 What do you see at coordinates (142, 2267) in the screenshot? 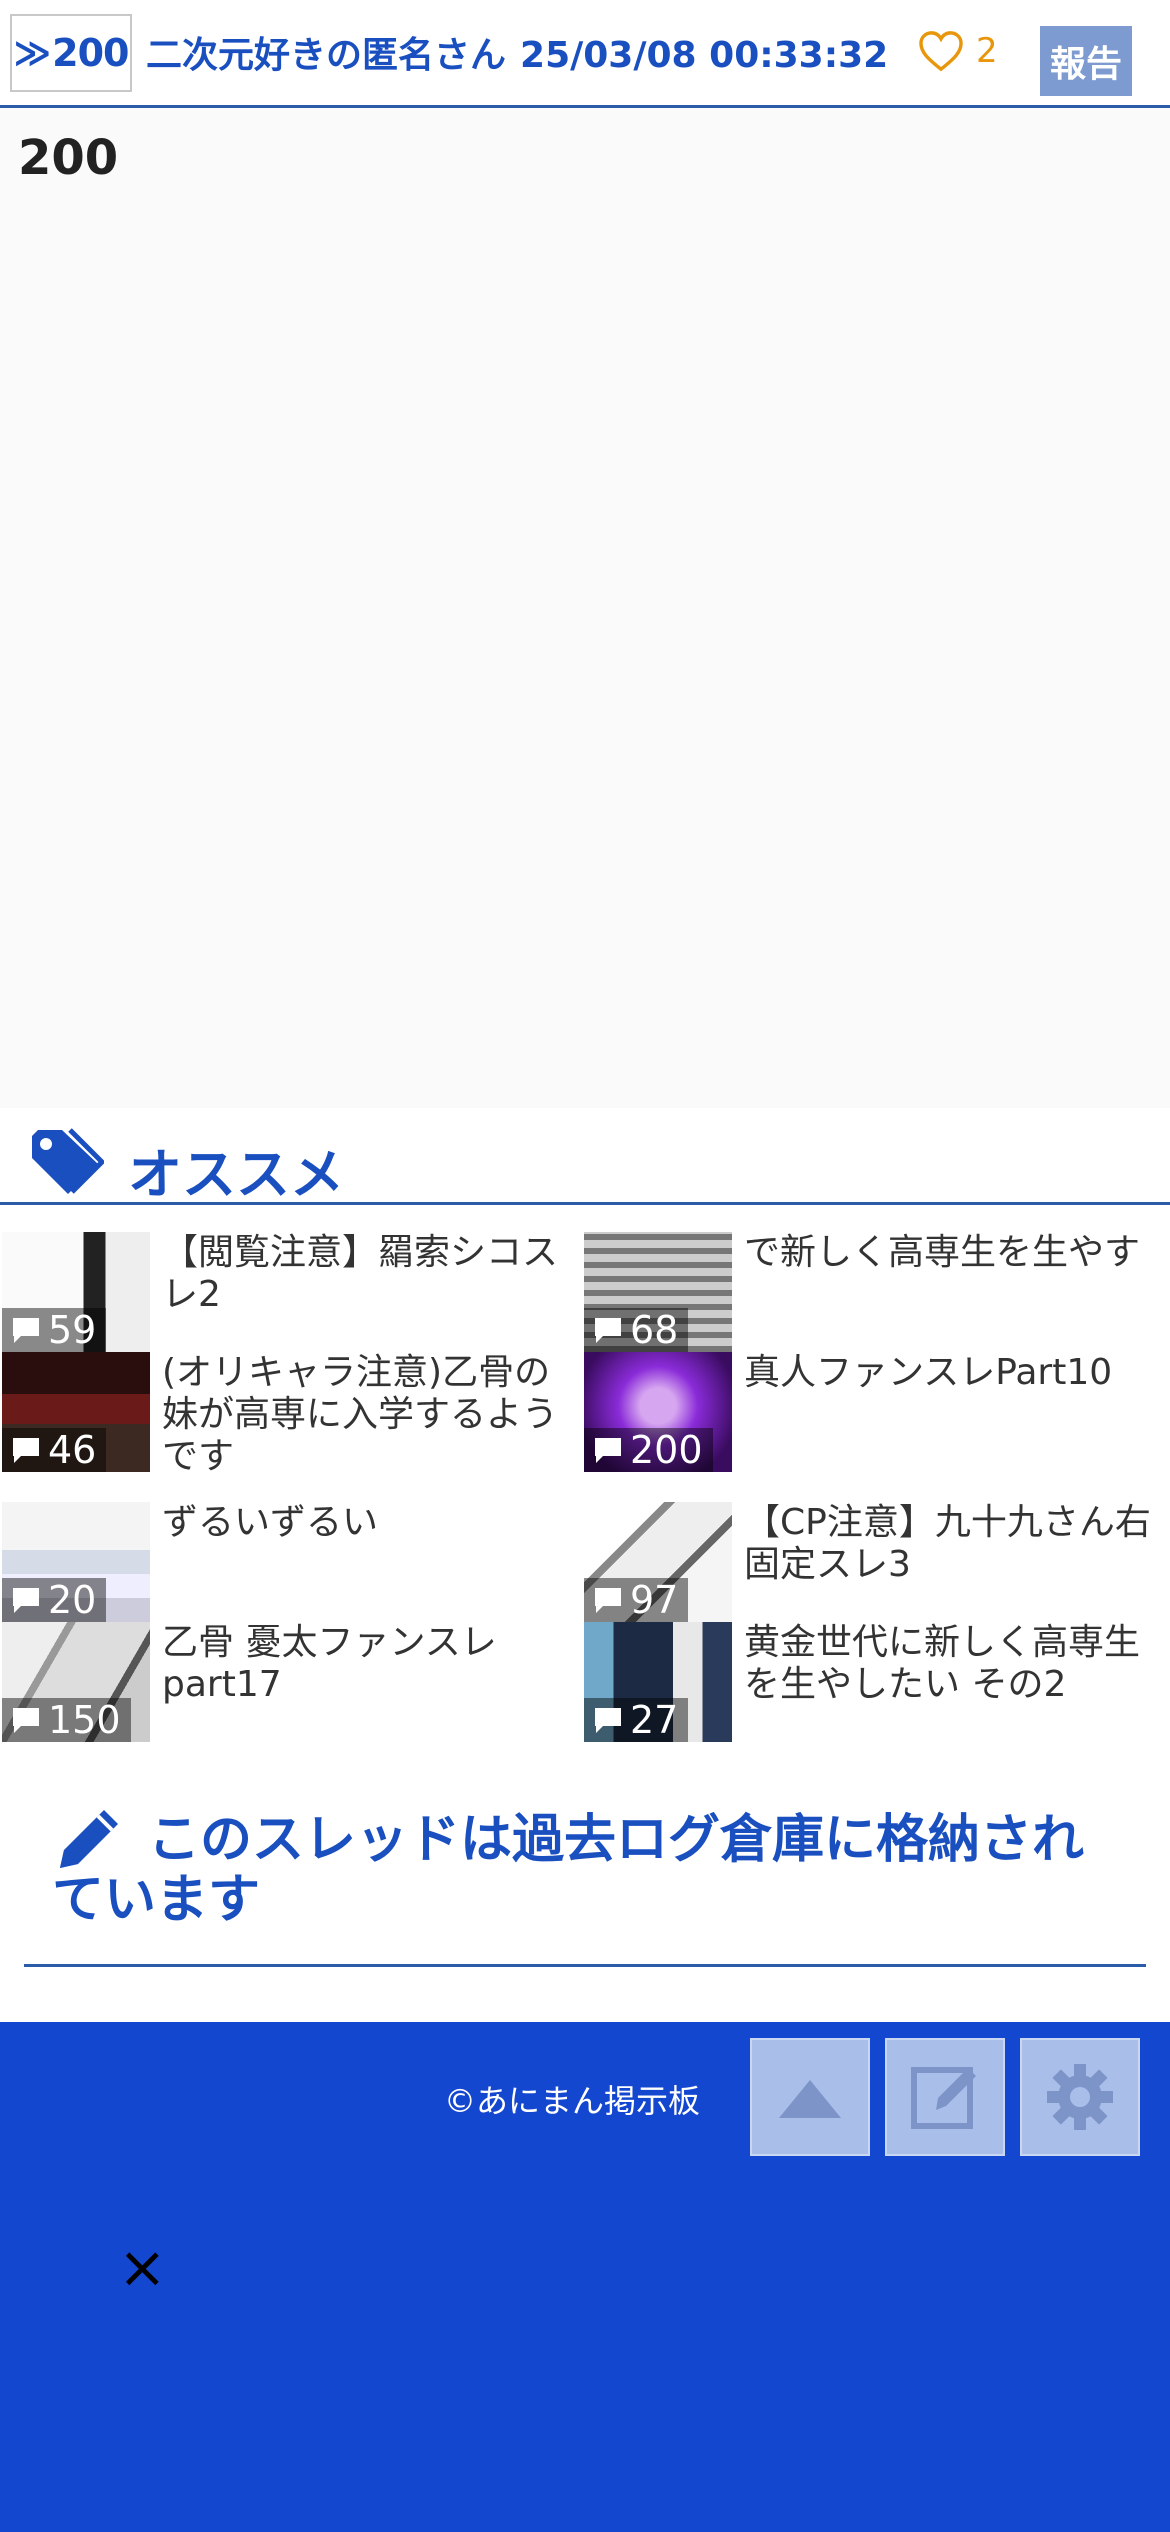
I see `close-ad-button: ×` at bounding box center [142, 2267].